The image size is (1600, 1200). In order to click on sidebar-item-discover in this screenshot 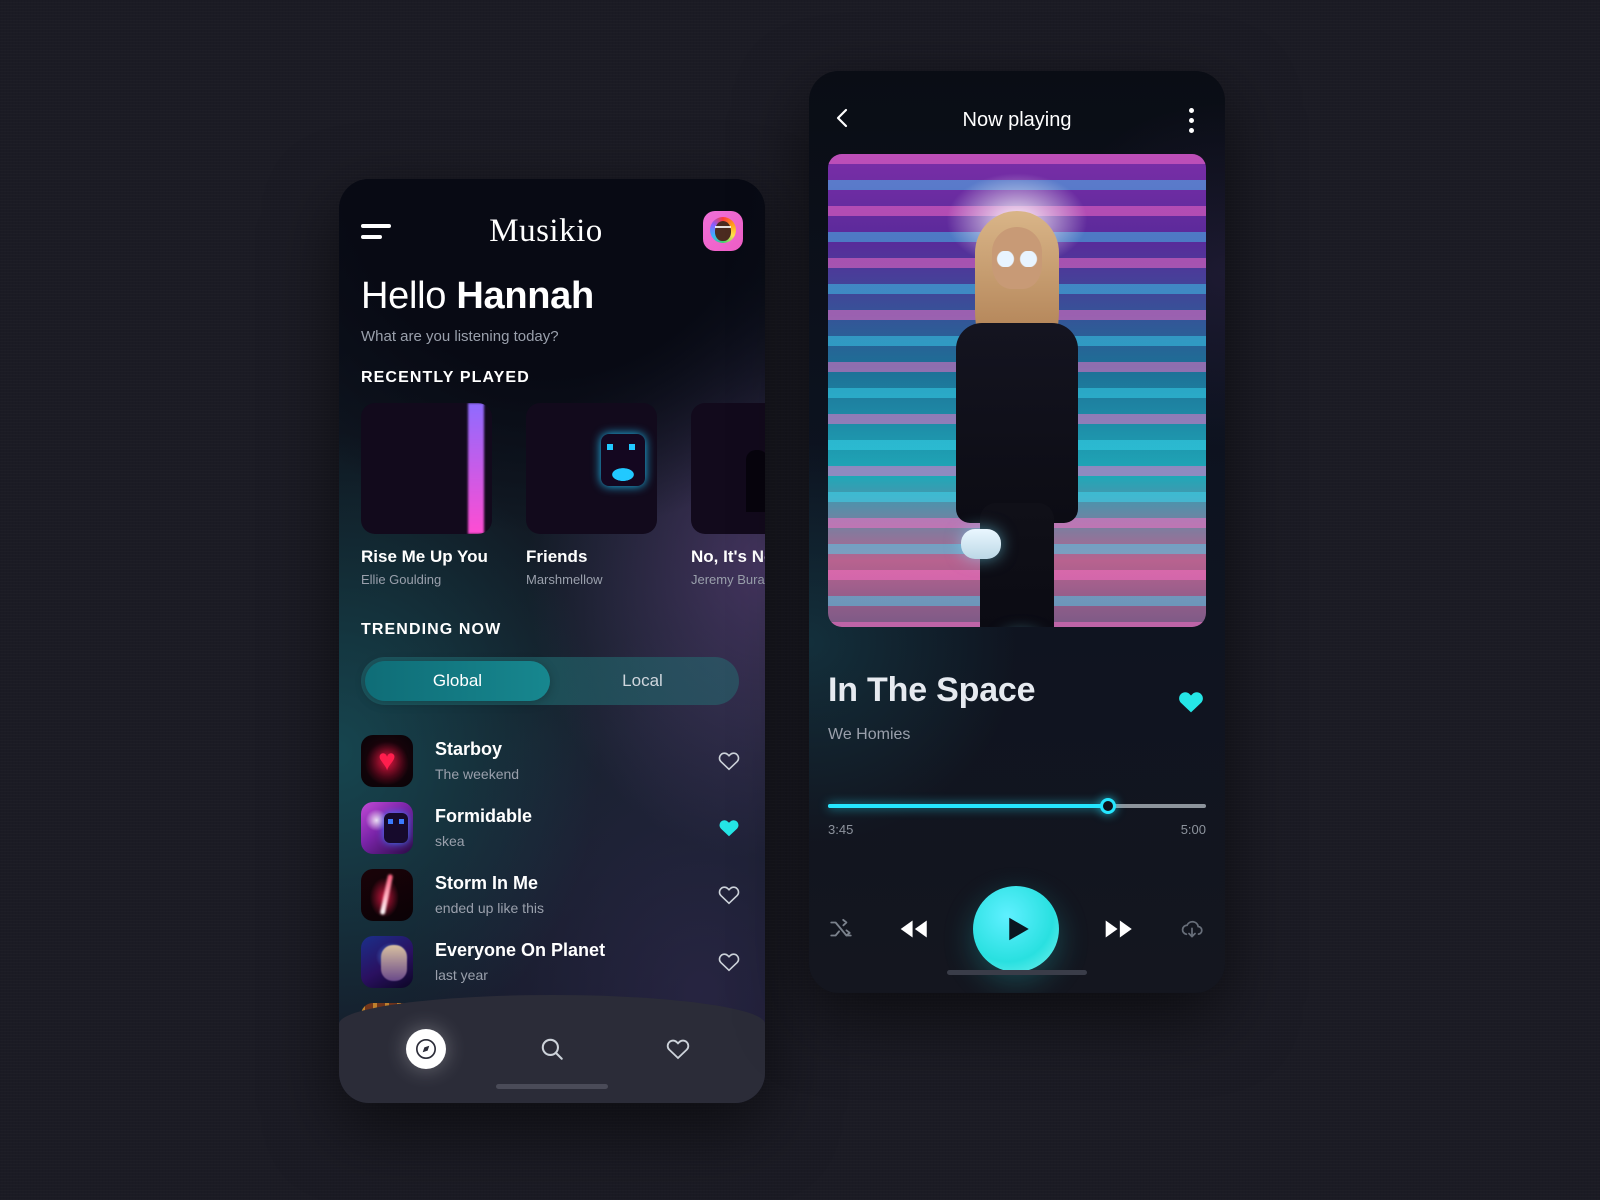, I will do `click(426, 1049)`.